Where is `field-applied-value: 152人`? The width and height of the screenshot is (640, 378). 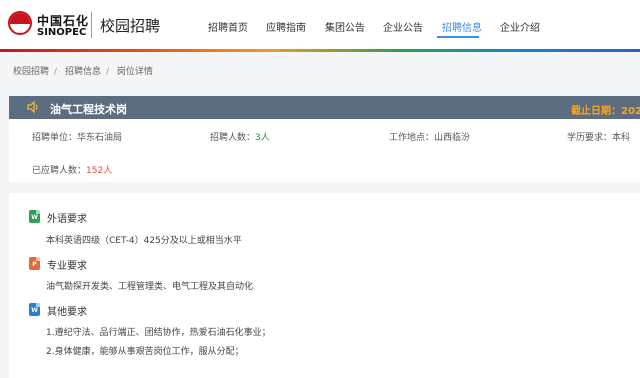 field-applied-value: 152人 is located at coordinates (99, 171).